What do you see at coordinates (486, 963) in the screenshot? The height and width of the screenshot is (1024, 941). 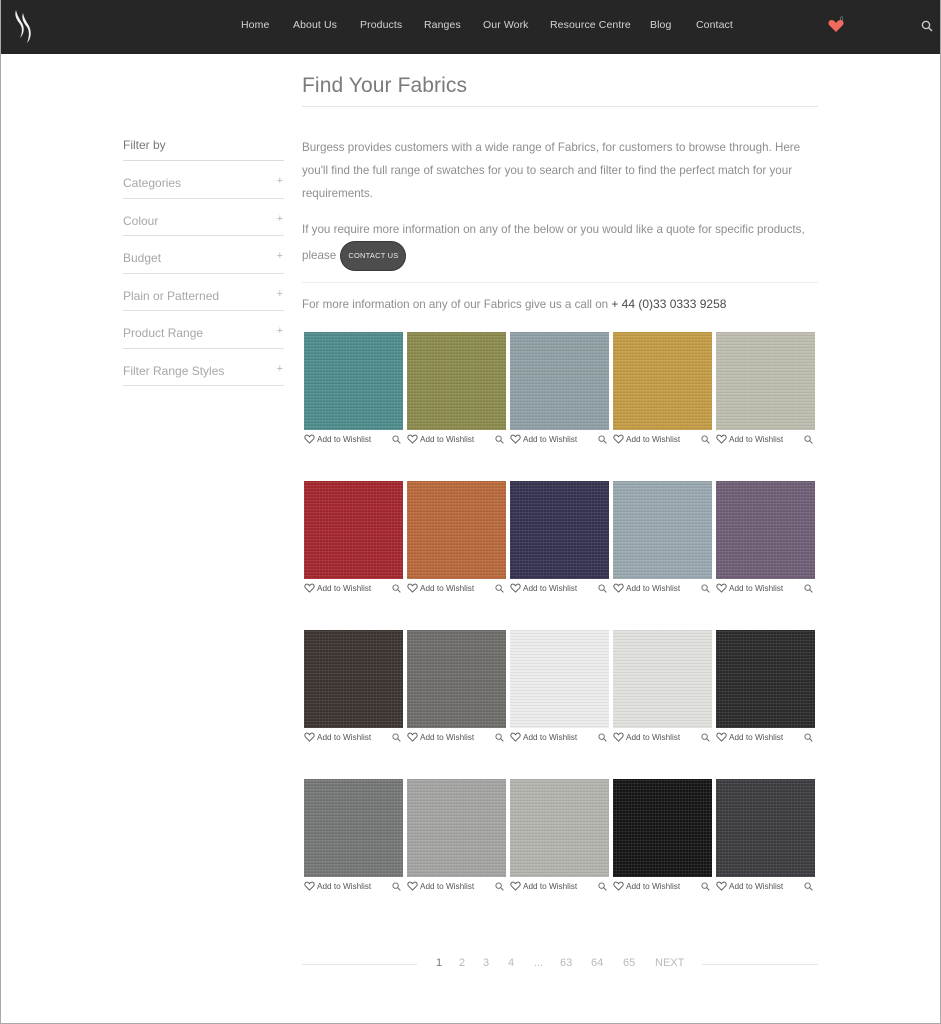 I see `page-3-link: 3` at bounding box center [486, 963].